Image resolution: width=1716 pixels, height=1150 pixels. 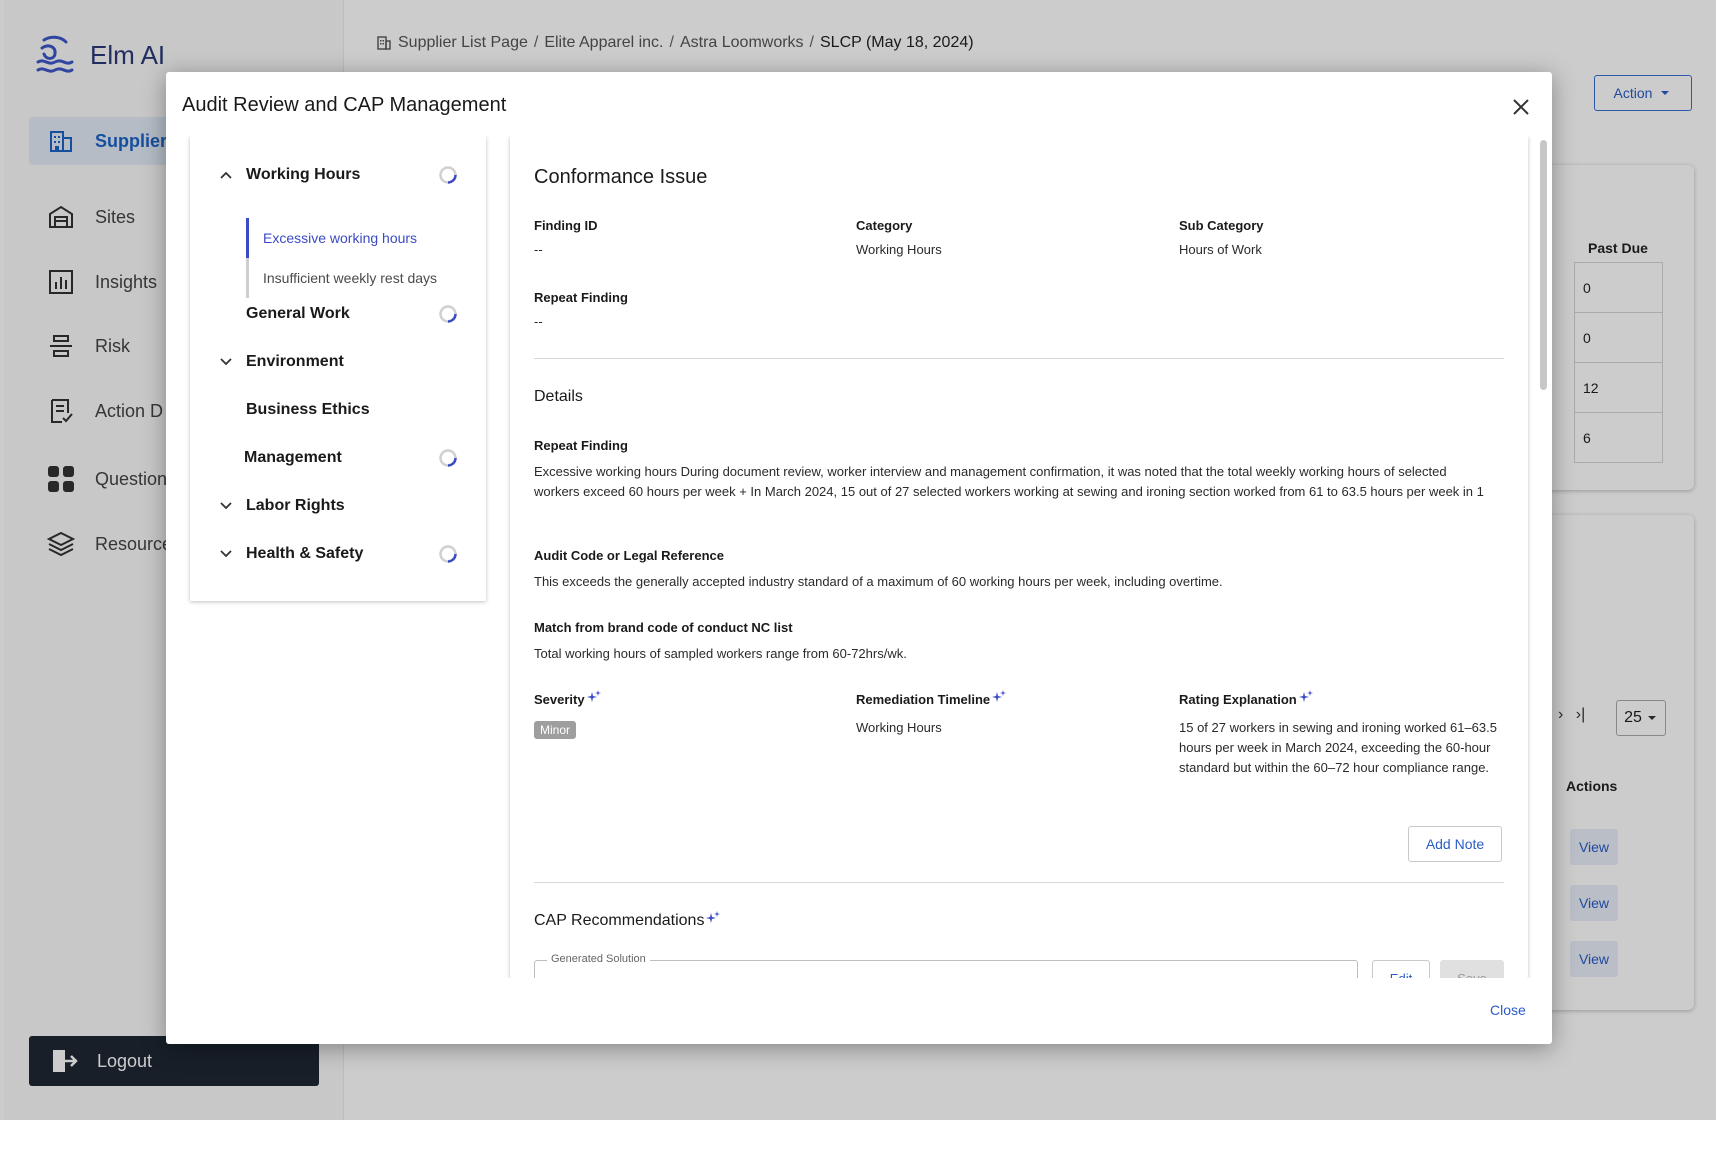 I want to click on match-nc-label: Match from brand code of conduct NC list, so click(x=663, y=627).